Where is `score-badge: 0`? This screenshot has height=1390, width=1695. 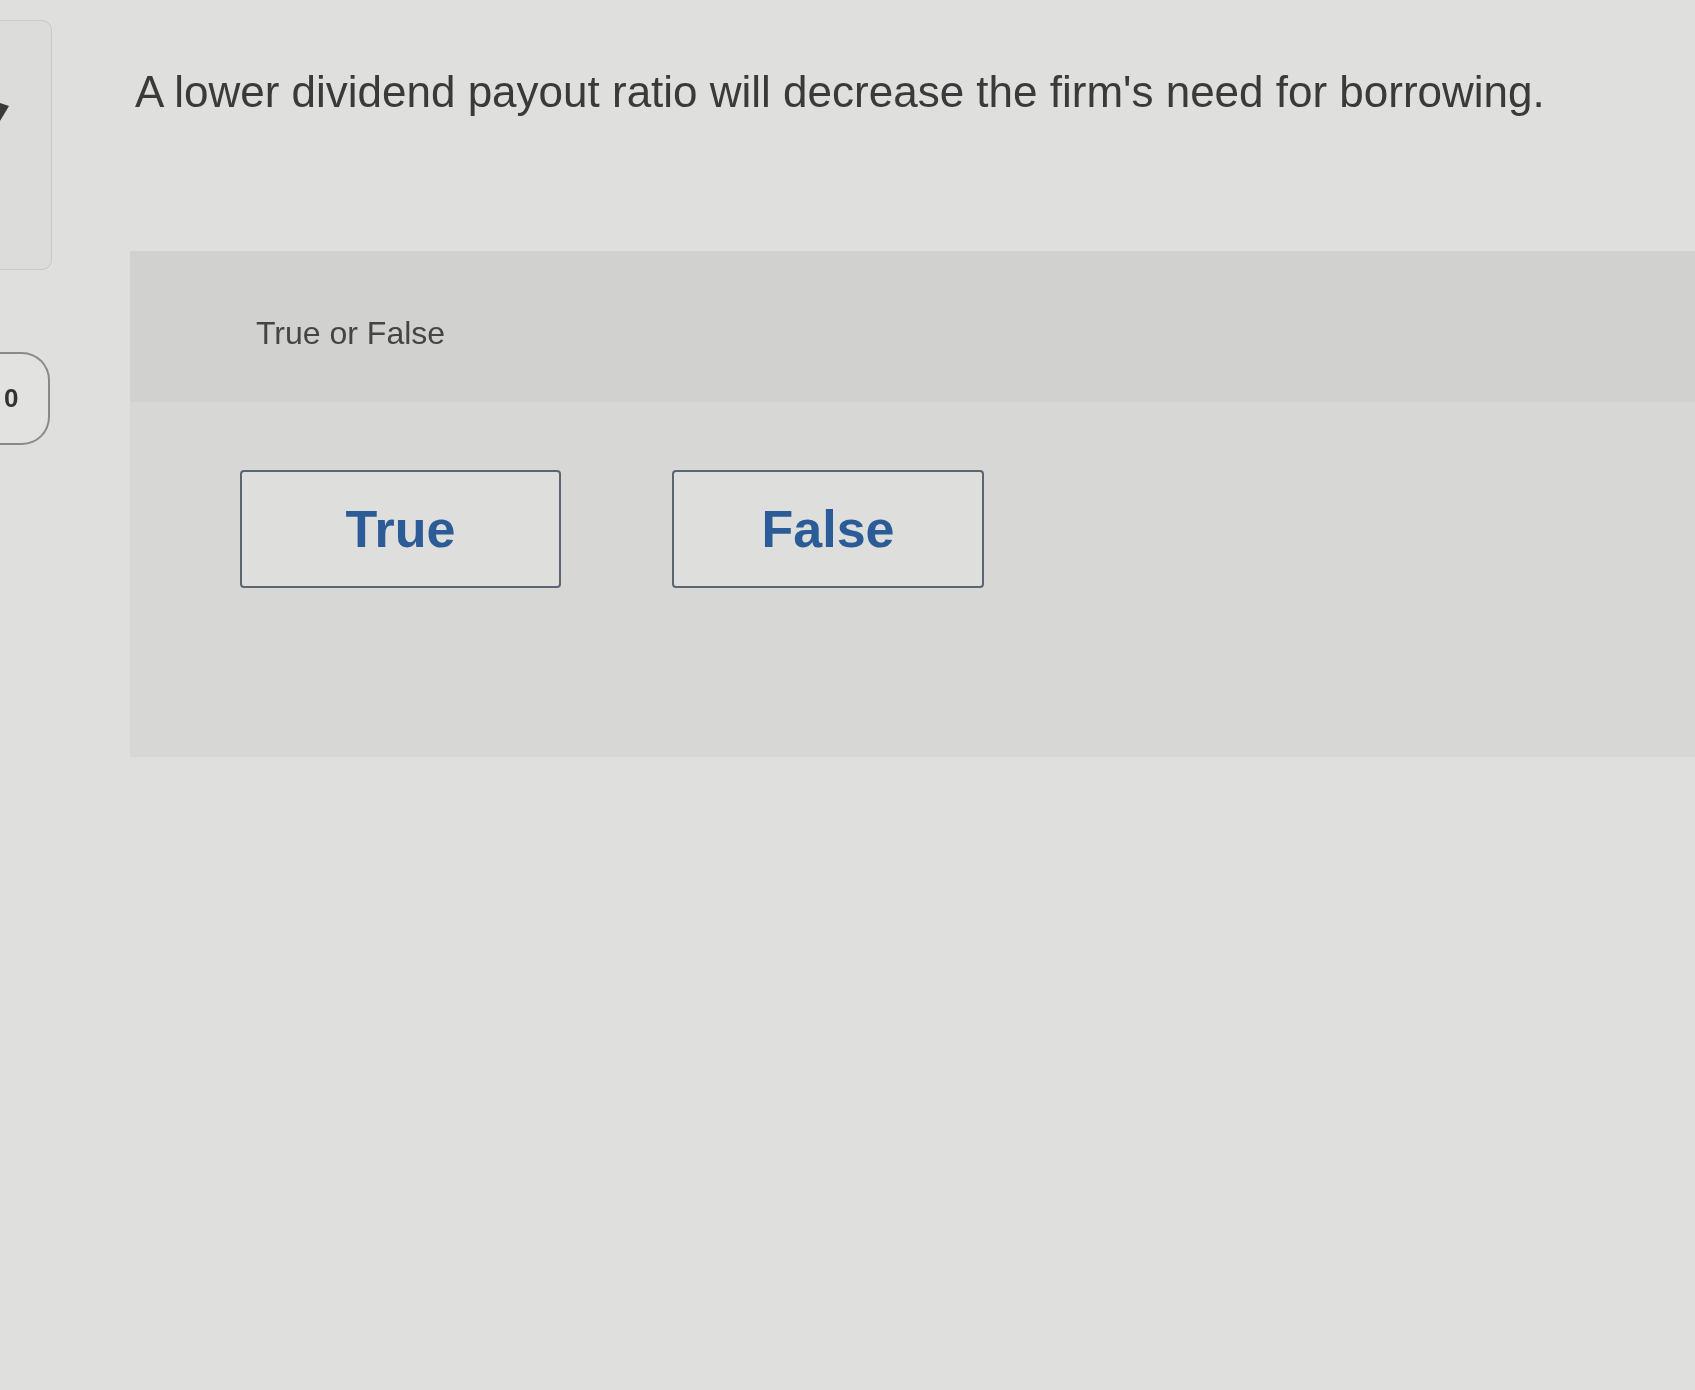 score-badge: 0 is located at coordinates (25, 398).